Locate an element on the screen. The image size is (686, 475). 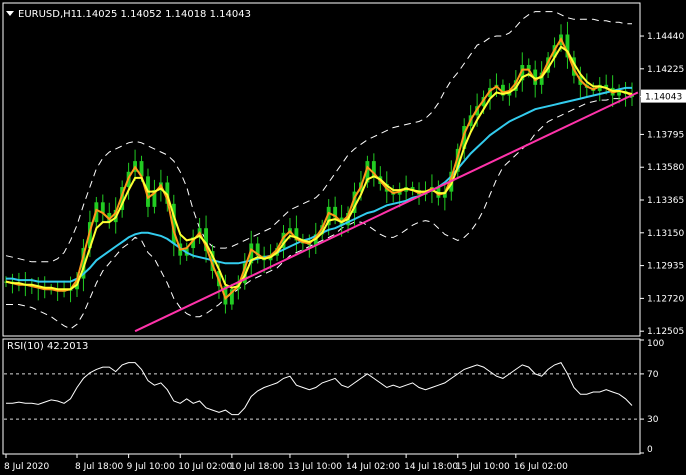
time-tick-label: 14 Jul 02:00 is located at coordinates (373, 467).